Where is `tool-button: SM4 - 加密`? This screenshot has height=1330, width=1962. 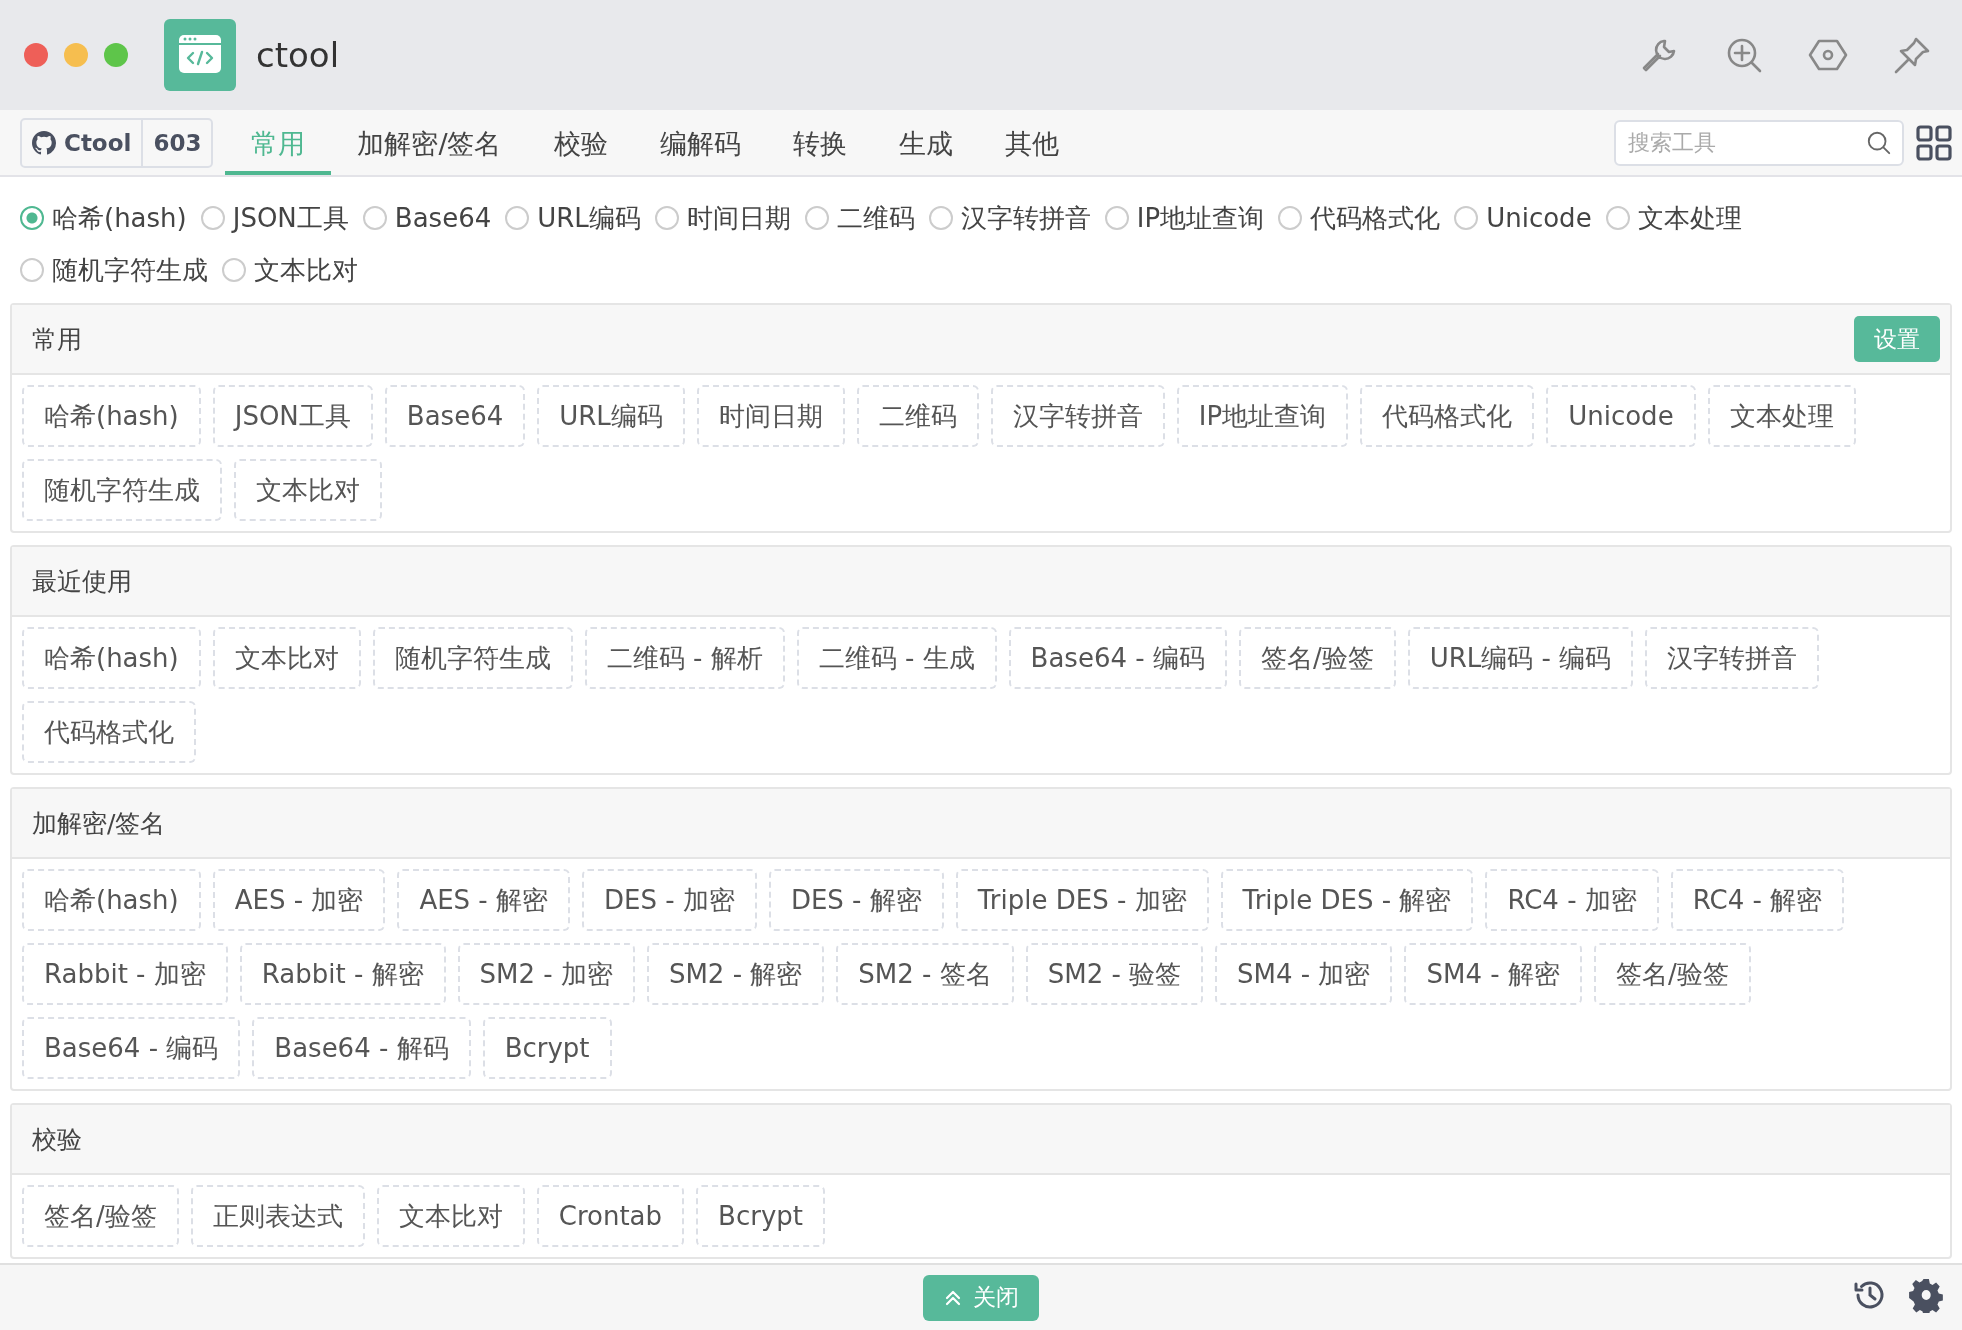
tool-button: SM4 - 加密 is located at coordinates (1304, 974).